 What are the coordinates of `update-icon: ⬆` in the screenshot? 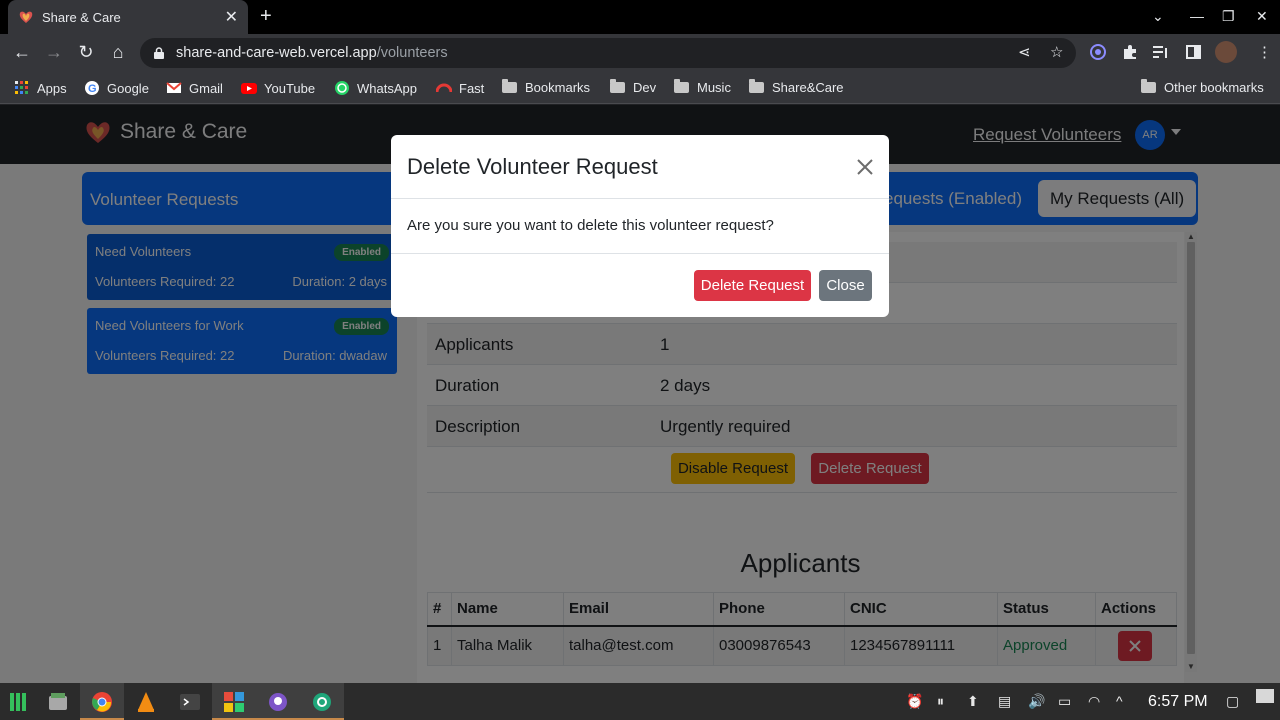 It's located at (973, 701).